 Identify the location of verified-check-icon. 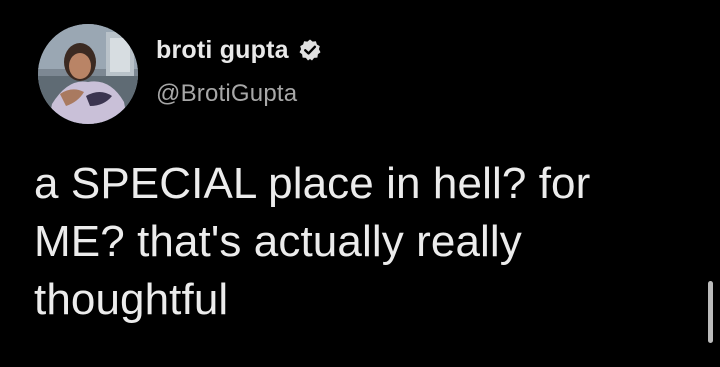
(310, 50).